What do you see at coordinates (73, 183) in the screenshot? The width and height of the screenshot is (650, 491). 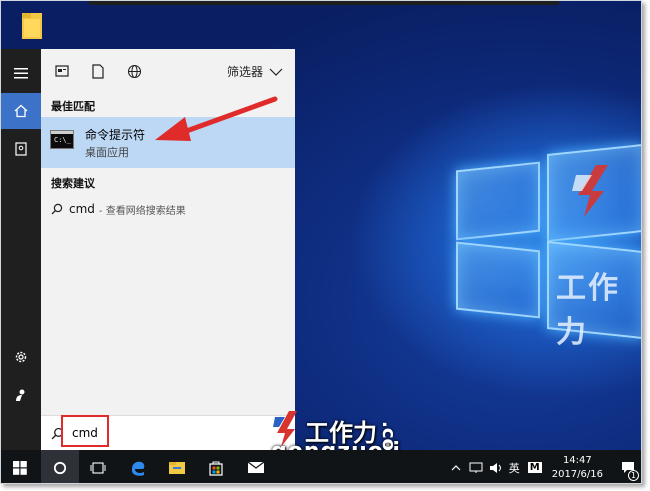 I see `suggestions-heading: 搜索建议` at bounding box center [73, 183].